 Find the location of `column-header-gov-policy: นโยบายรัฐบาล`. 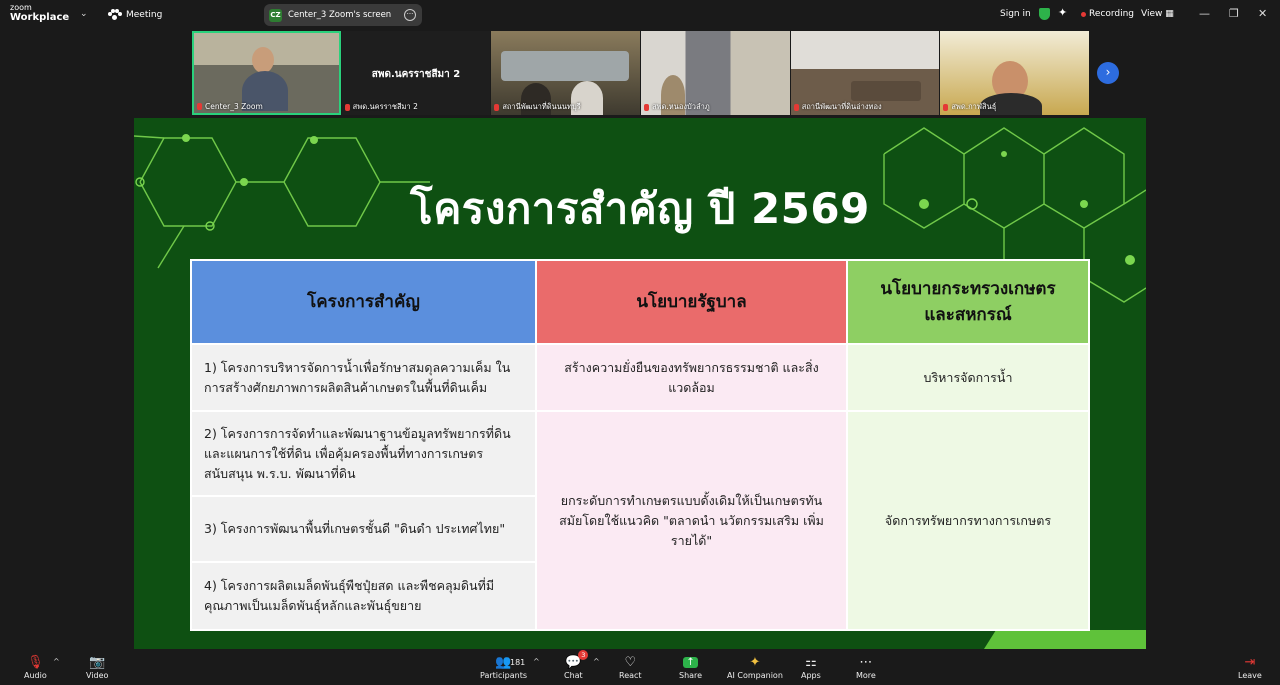

column-header-gov-policy: นโยบายรัฐบาล is located at coordinates (691, 302).